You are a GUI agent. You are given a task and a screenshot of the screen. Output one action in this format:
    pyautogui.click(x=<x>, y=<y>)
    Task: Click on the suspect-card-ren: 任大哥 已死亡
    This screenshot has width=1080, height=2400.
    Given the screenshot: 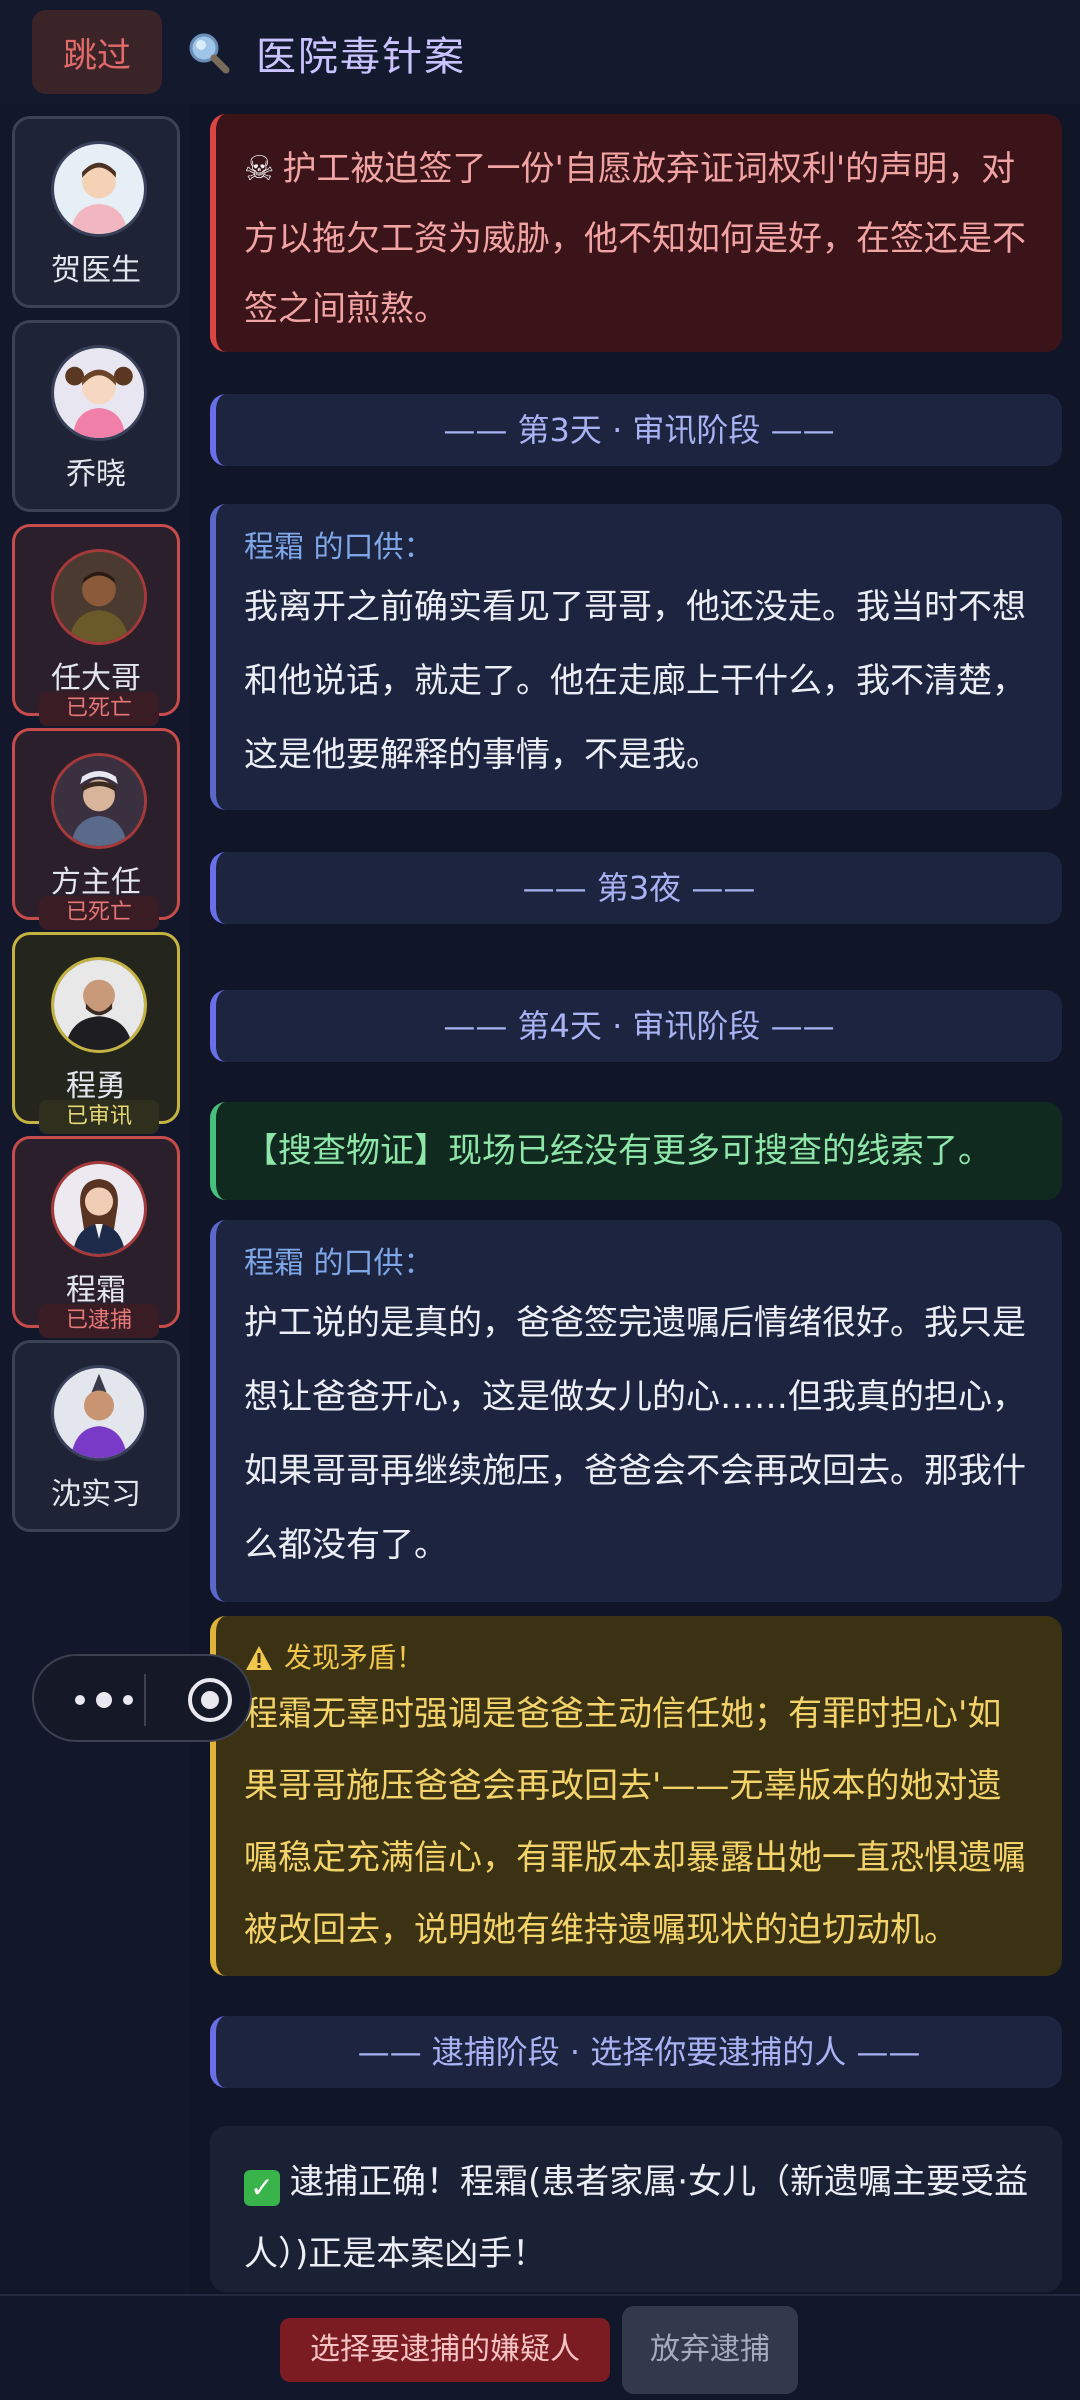 What is the action you would take?
    pyautogui.click(x=96, y=625)
    